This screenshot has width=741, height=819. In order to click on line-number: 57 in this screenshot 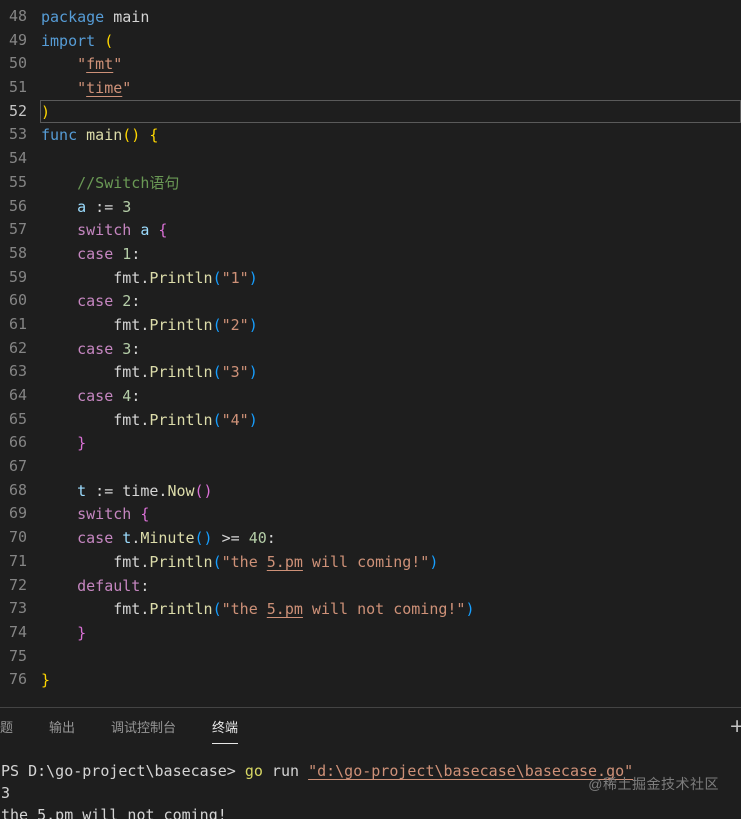, I will do `click(20, 230)`.